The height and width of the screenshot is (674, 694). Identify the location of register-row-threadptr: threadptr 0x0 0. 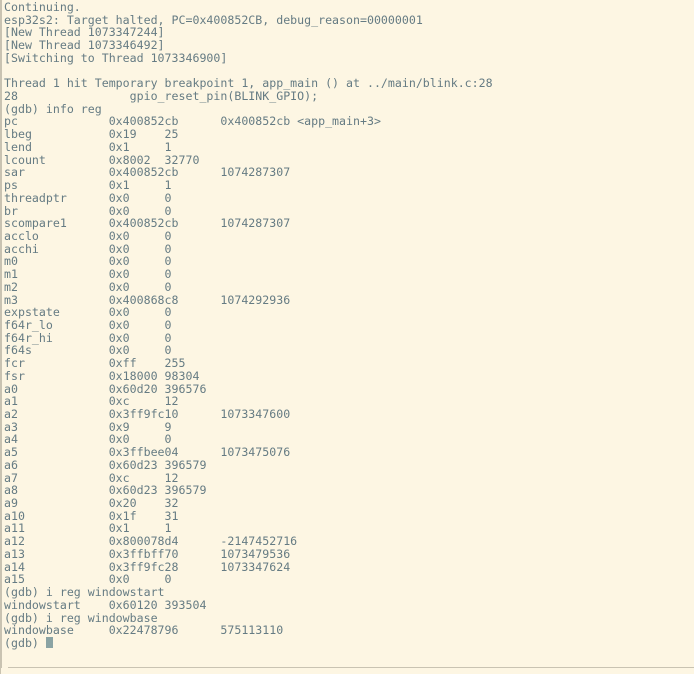
(88, 197).